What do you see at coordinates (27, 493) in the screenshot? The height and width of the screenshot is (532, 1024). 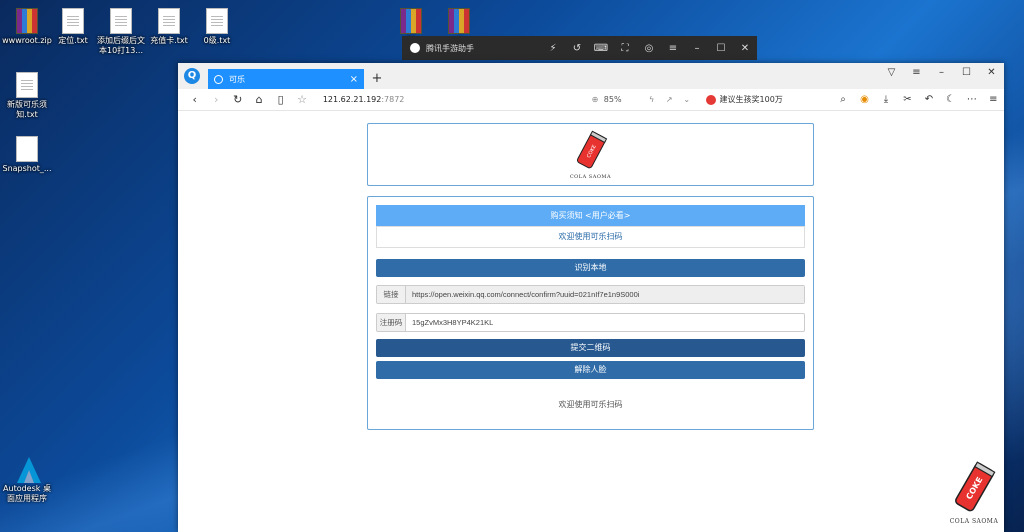 I see `desktop-icon-label: Autodesk 桌面应用程序` at bounding box center [27, 493].